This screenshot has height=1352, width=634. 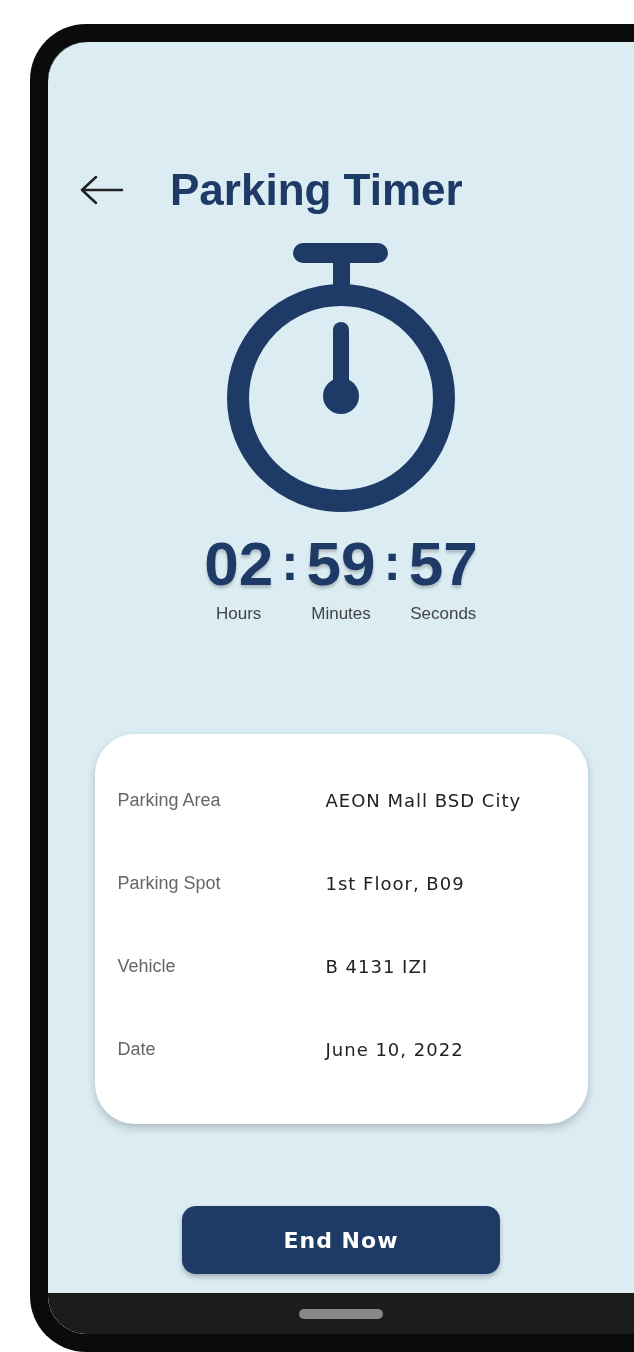 I want to click on back-button, so click(x=102, y=190).